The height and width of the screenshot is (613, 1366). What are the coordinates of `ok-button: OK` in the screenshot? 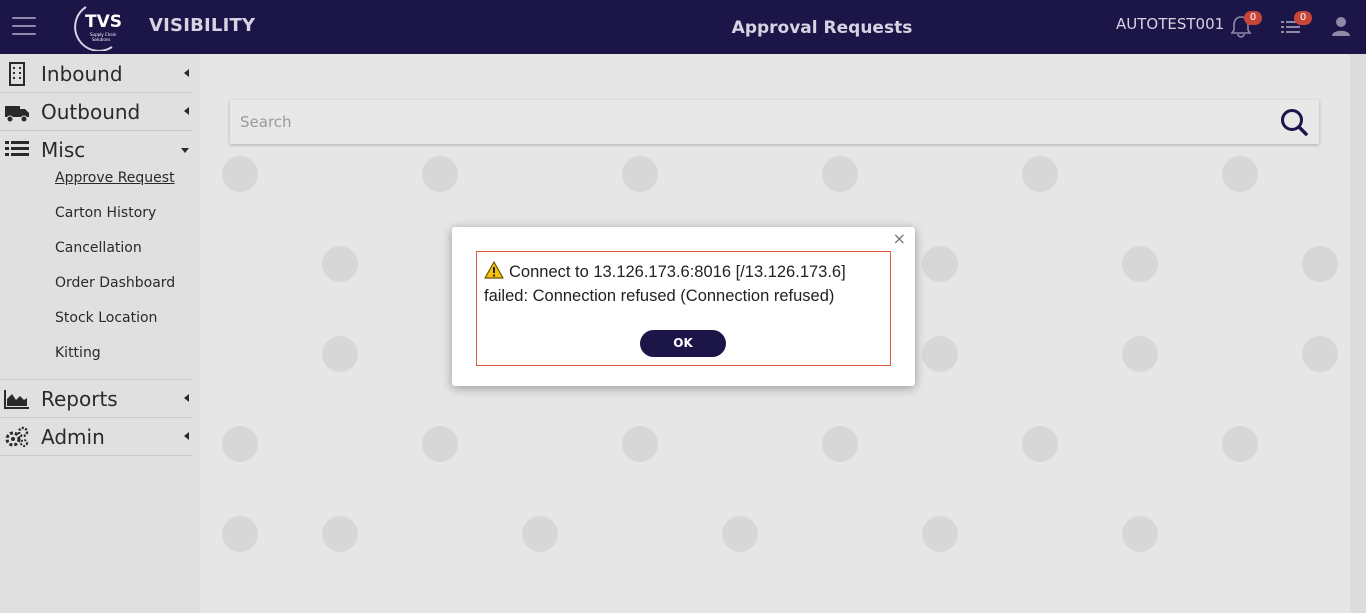 It's located at (683, 343).